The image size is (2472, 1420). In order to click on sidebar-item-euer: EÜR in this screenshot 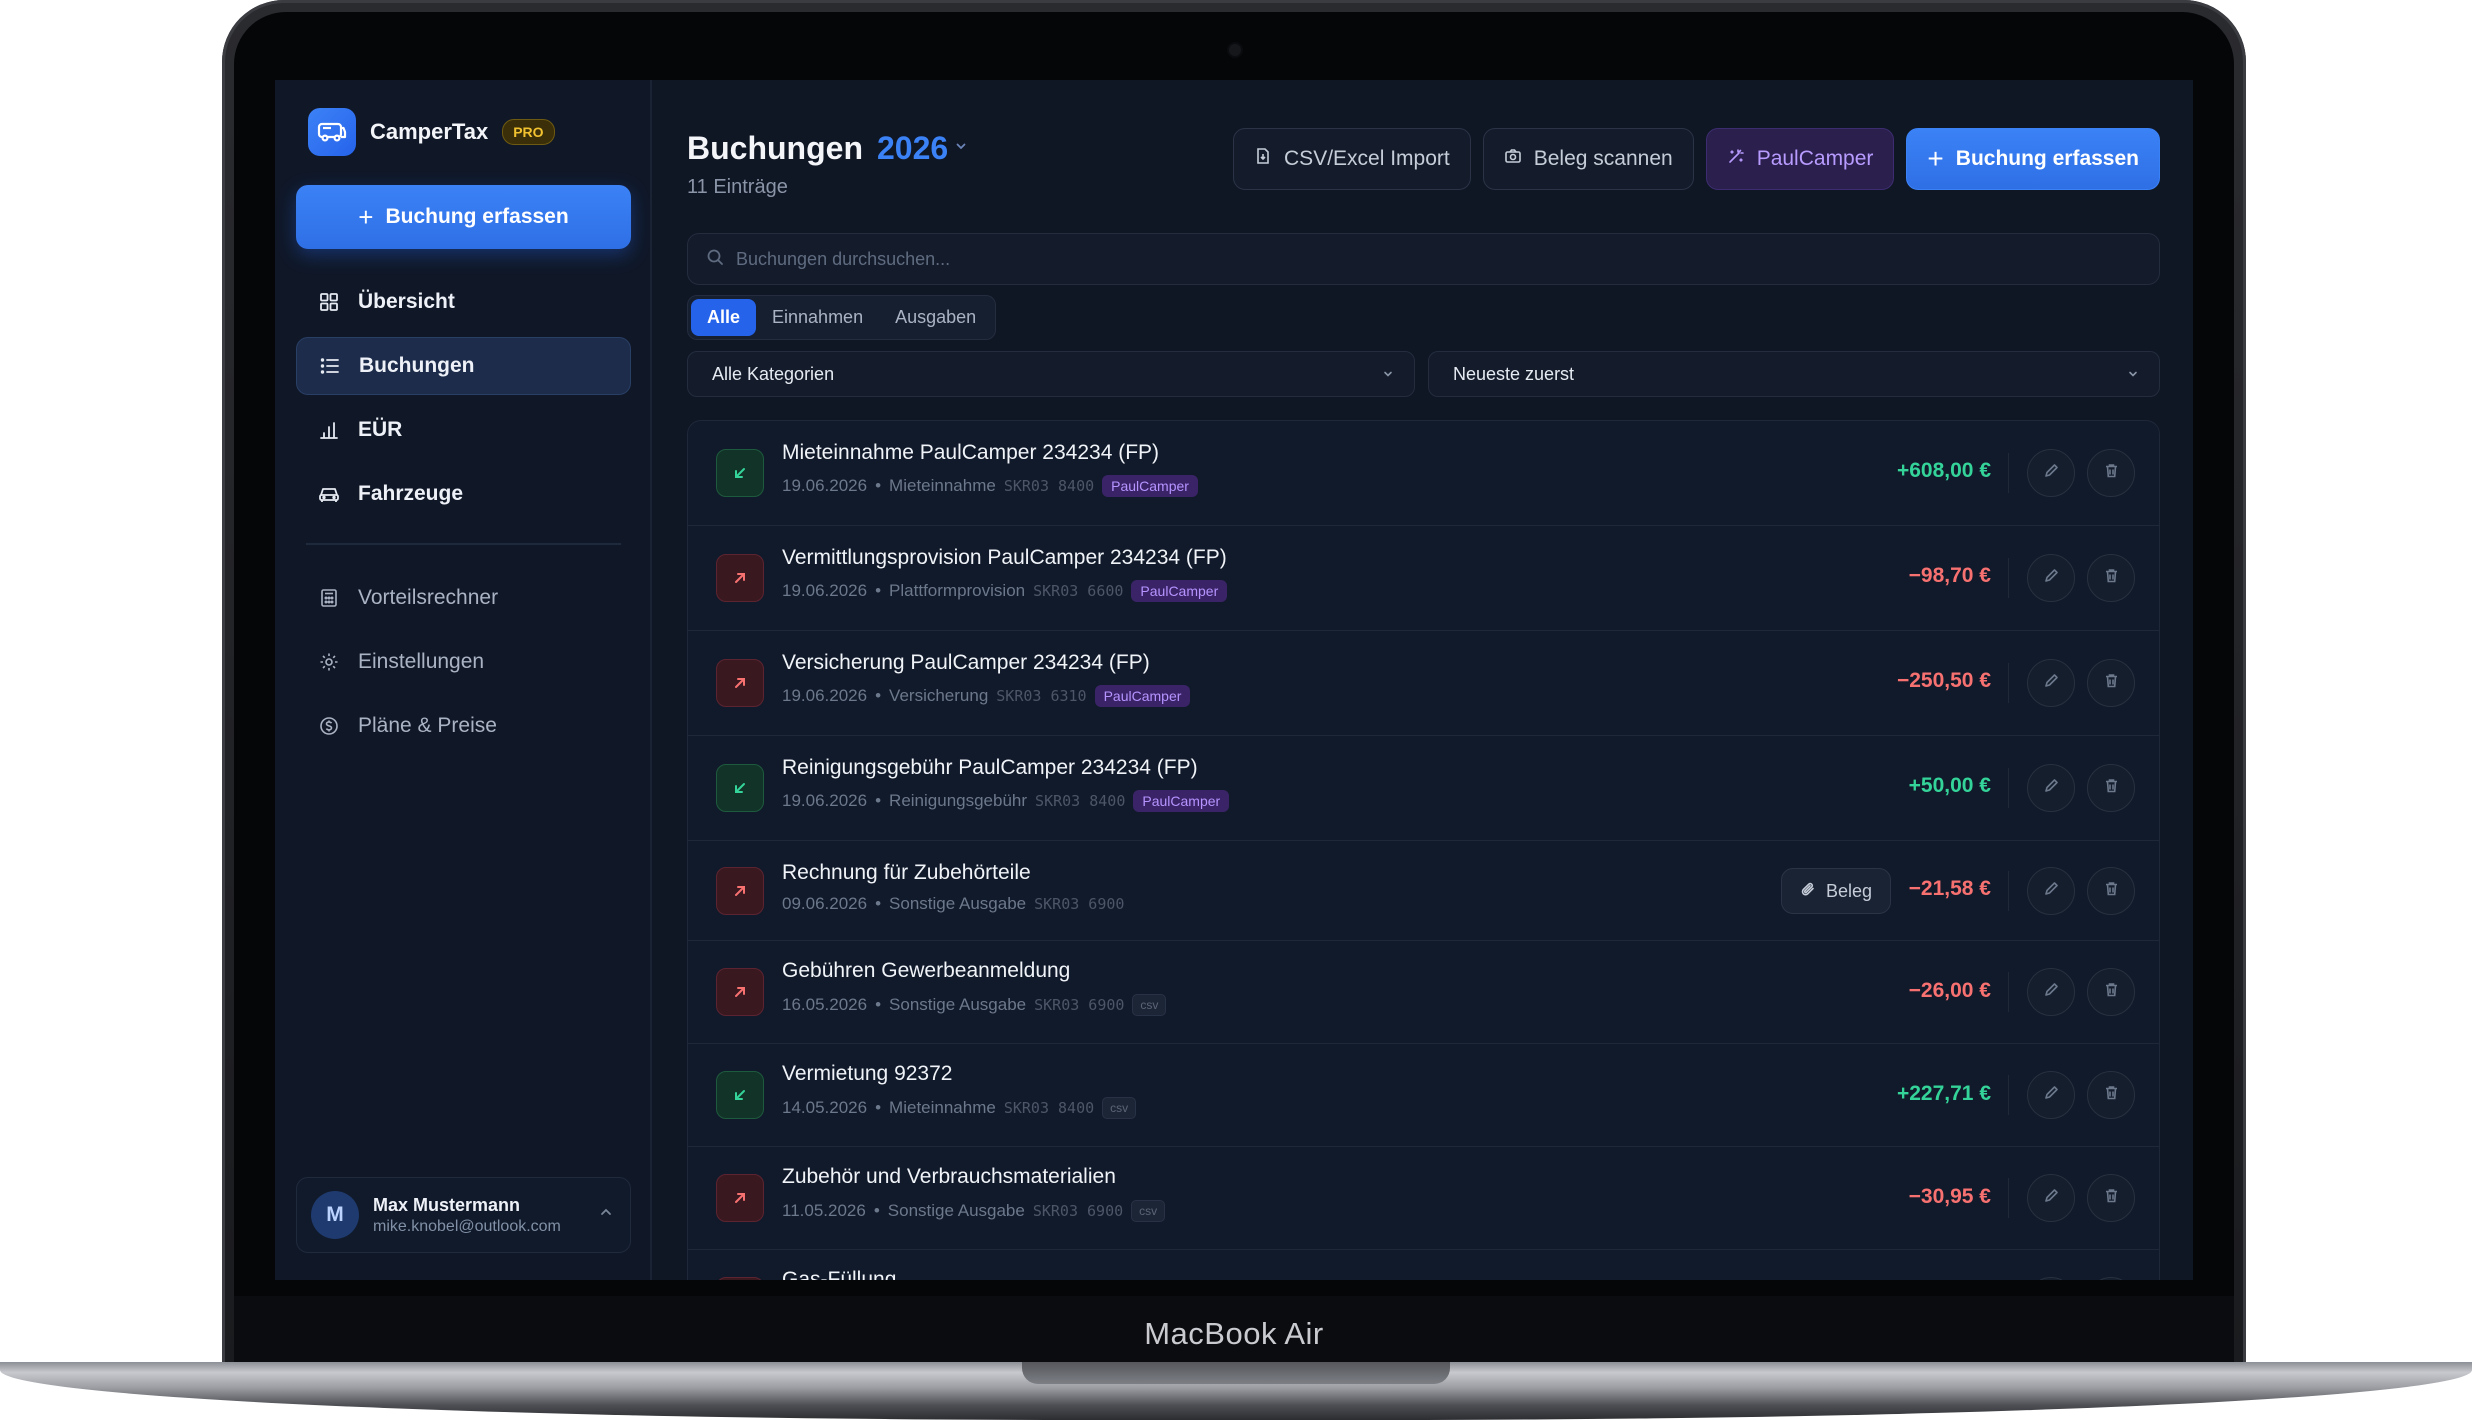, I will do `click(463, 430)`.